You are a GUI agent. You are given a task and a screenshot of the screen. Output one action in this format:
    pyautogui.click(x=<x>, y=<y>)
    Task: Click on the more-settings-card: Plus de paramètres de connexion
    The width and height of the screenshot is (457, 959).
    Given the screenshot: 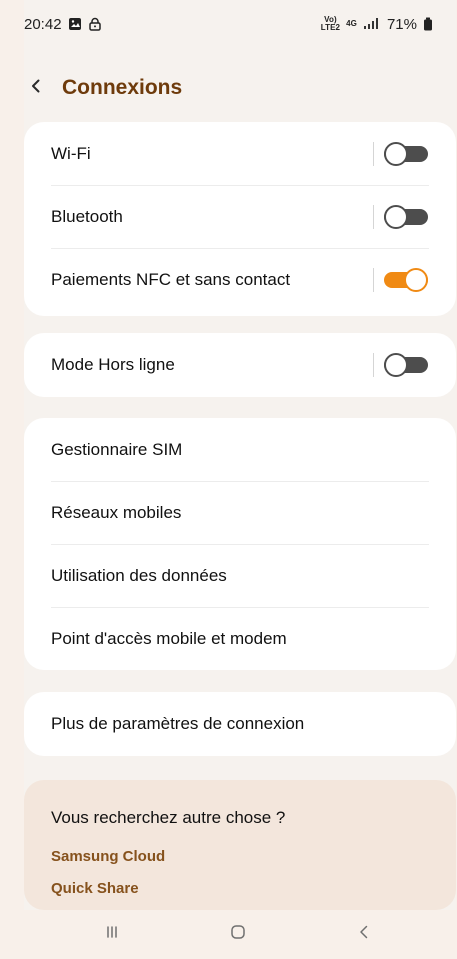 What is the action you would take?
    pyautogui.click(x=240, y=724)
    